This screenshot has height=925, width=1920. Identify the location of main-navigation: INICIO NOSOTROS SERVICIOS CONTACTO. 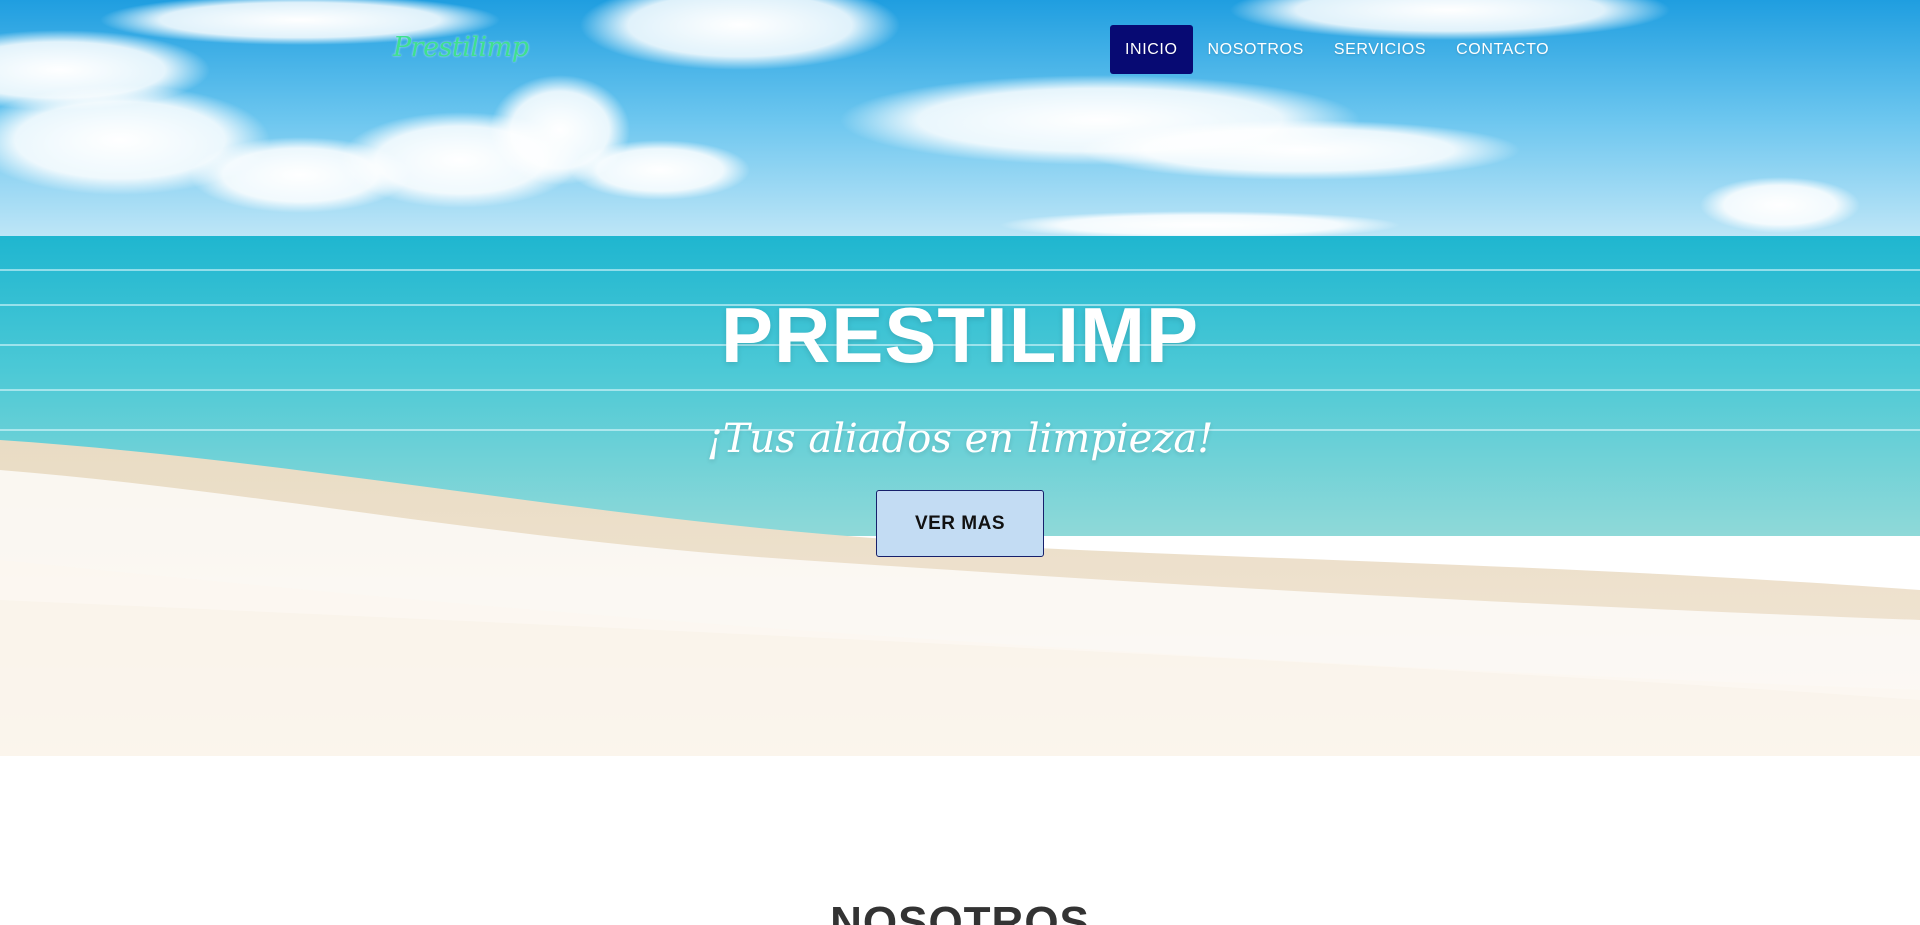
(1337, 49).